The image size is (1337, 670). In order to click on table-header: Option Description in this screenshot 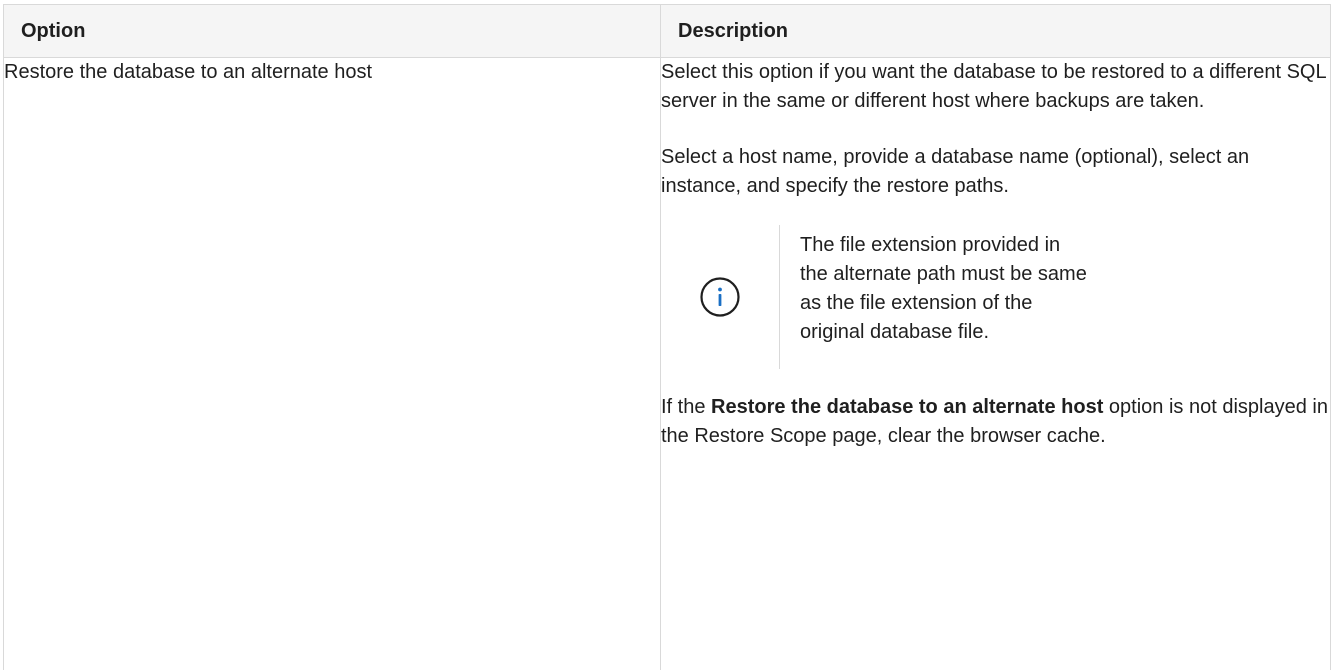, I will do `click(667, 31)`.